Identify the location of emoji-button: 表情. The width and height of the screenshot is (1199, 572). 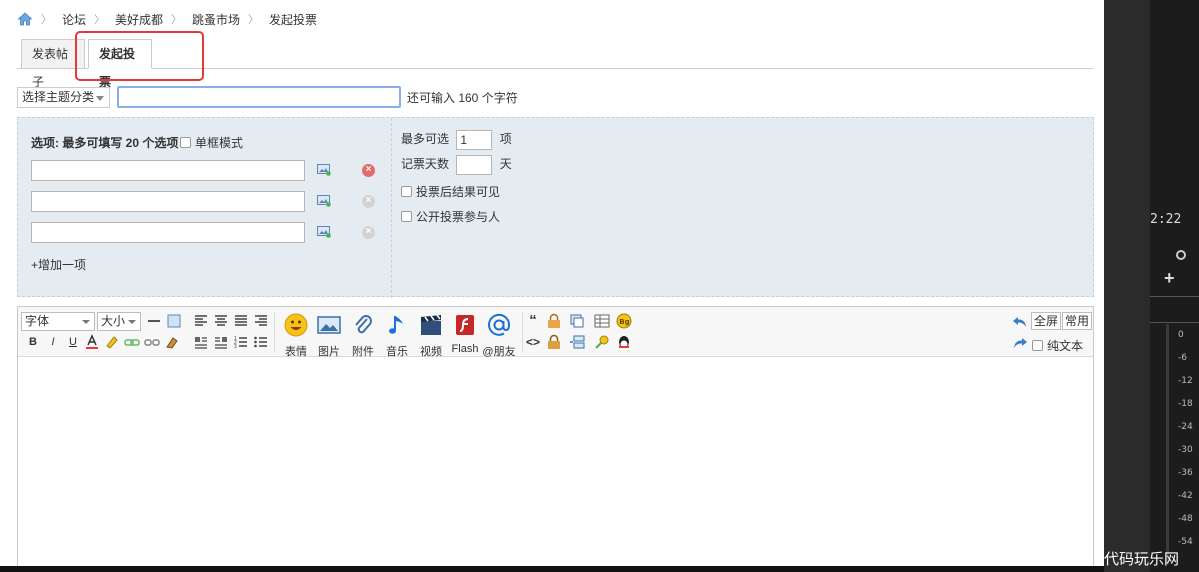
(296, 336).